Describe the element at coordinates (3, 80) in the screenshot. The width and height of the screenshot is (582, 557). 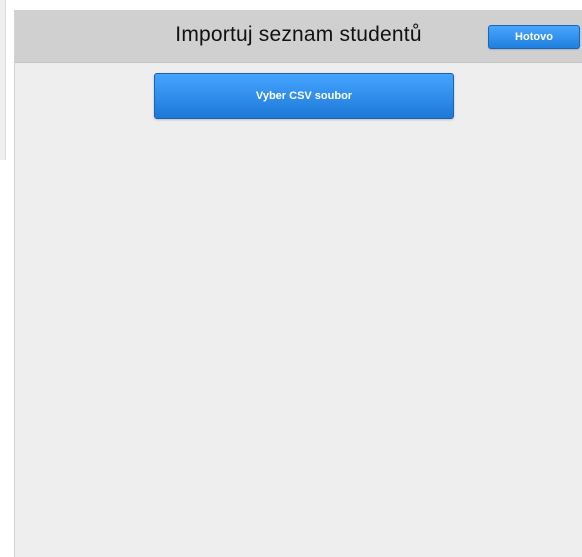
I see `background-panel-edge` at that location.